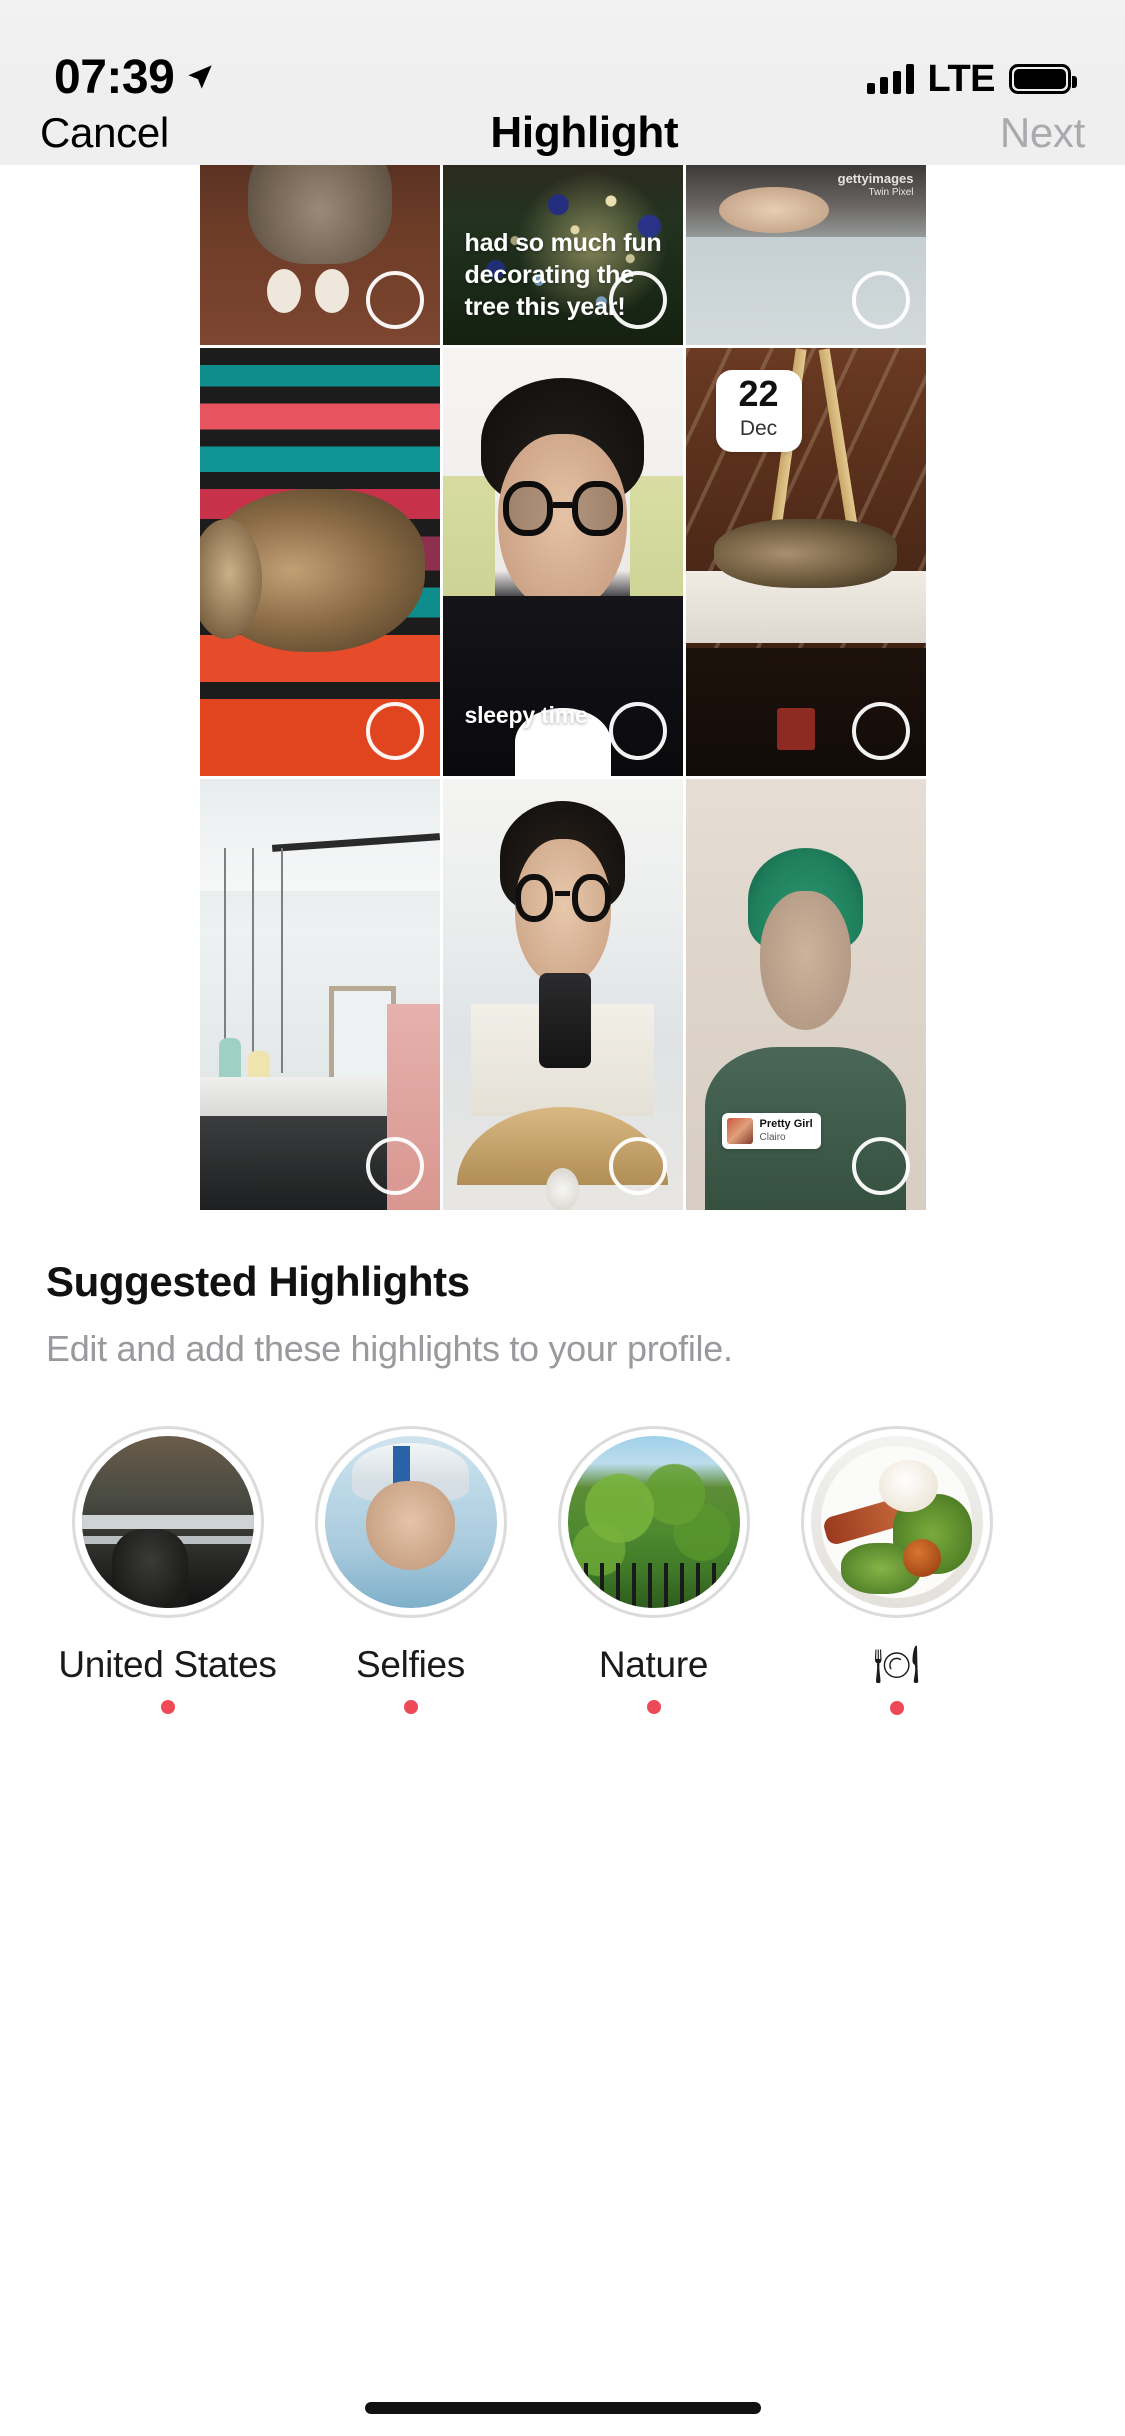  I want to click on highlight-label-selfies: Selfies, so click(410, 1664).